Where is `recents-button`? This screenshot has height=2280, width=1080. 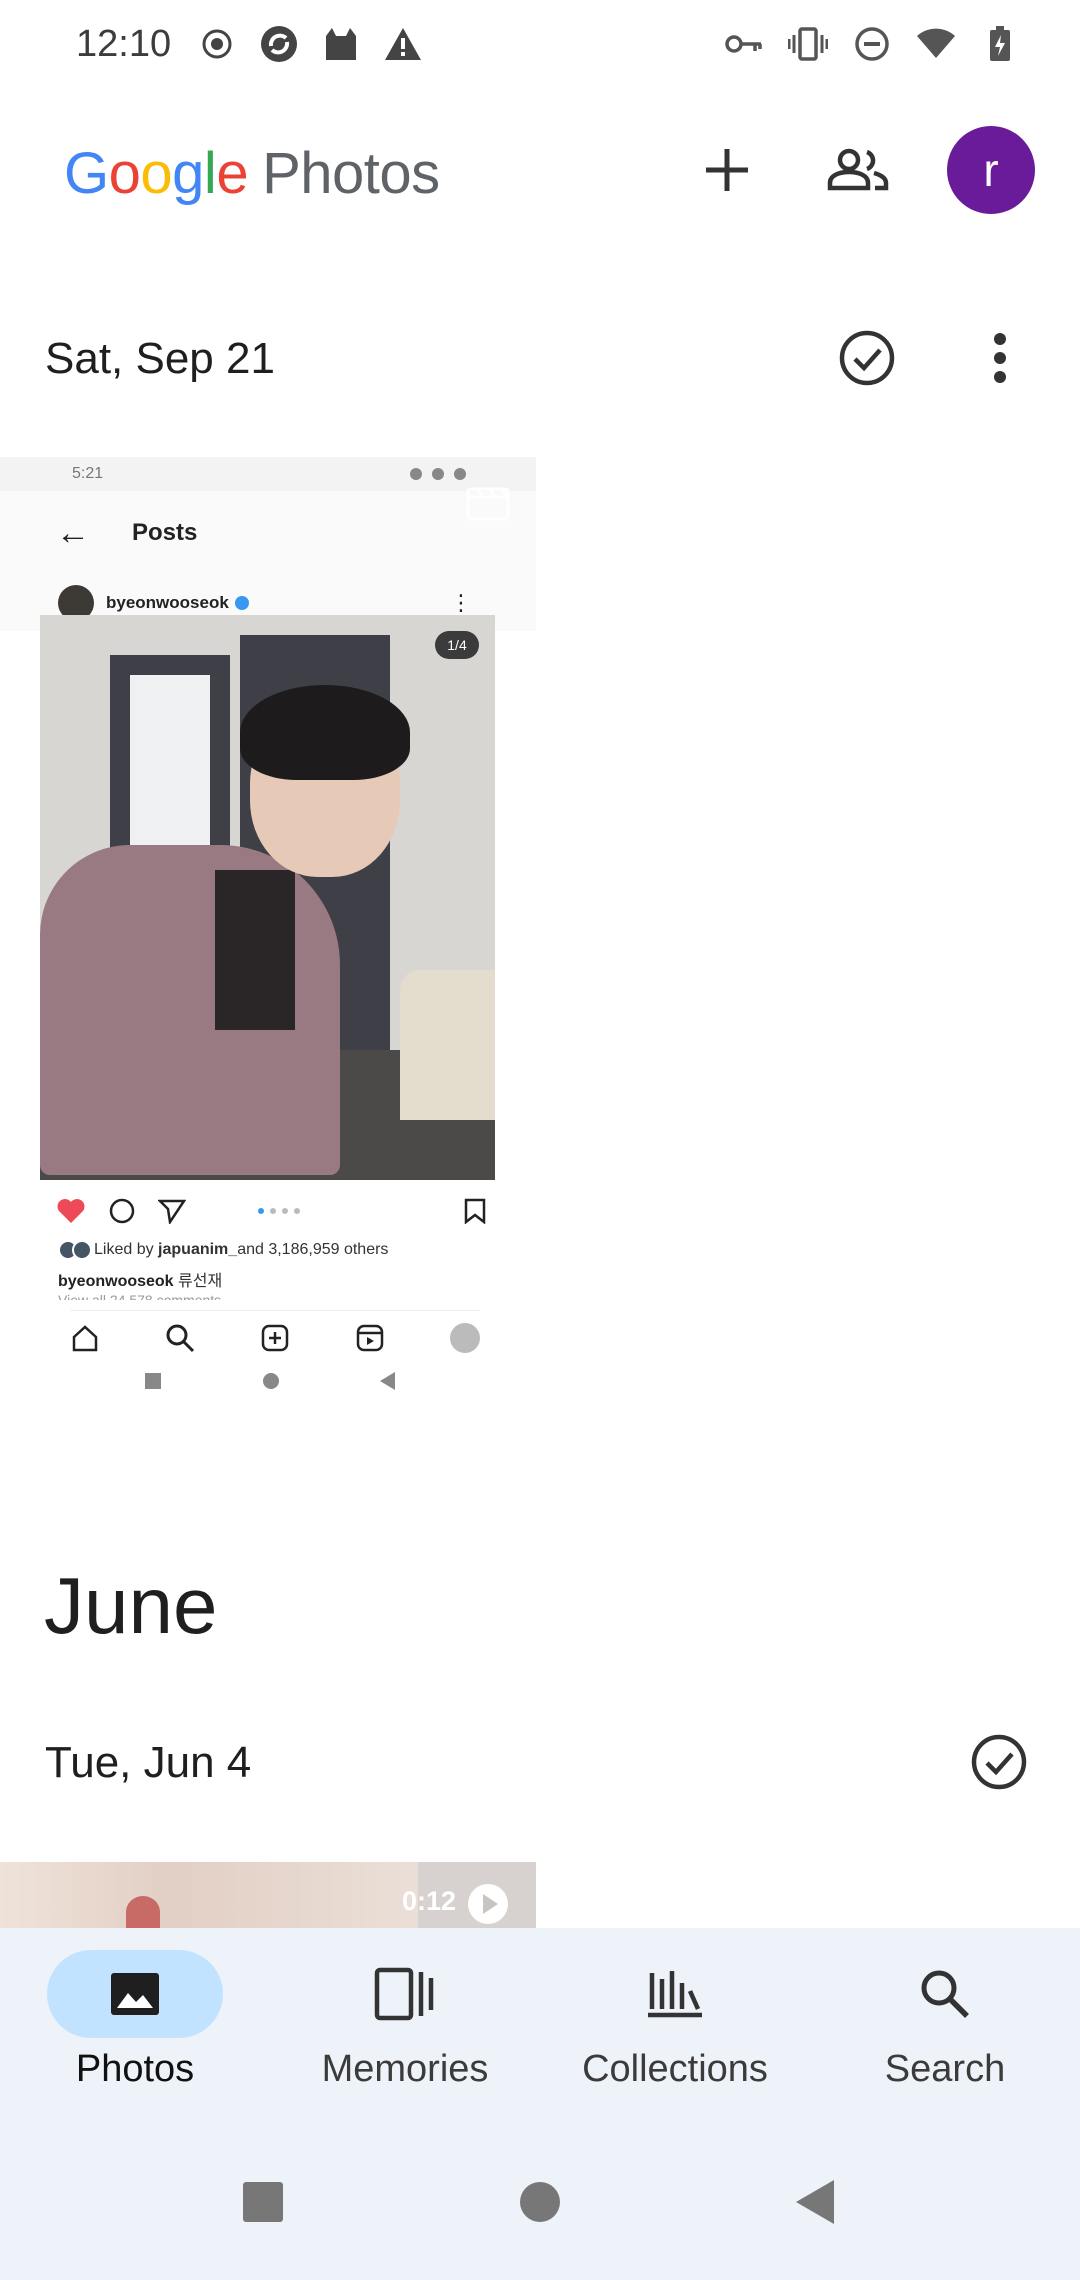 recents-button is located at coordinates (263, 2202).